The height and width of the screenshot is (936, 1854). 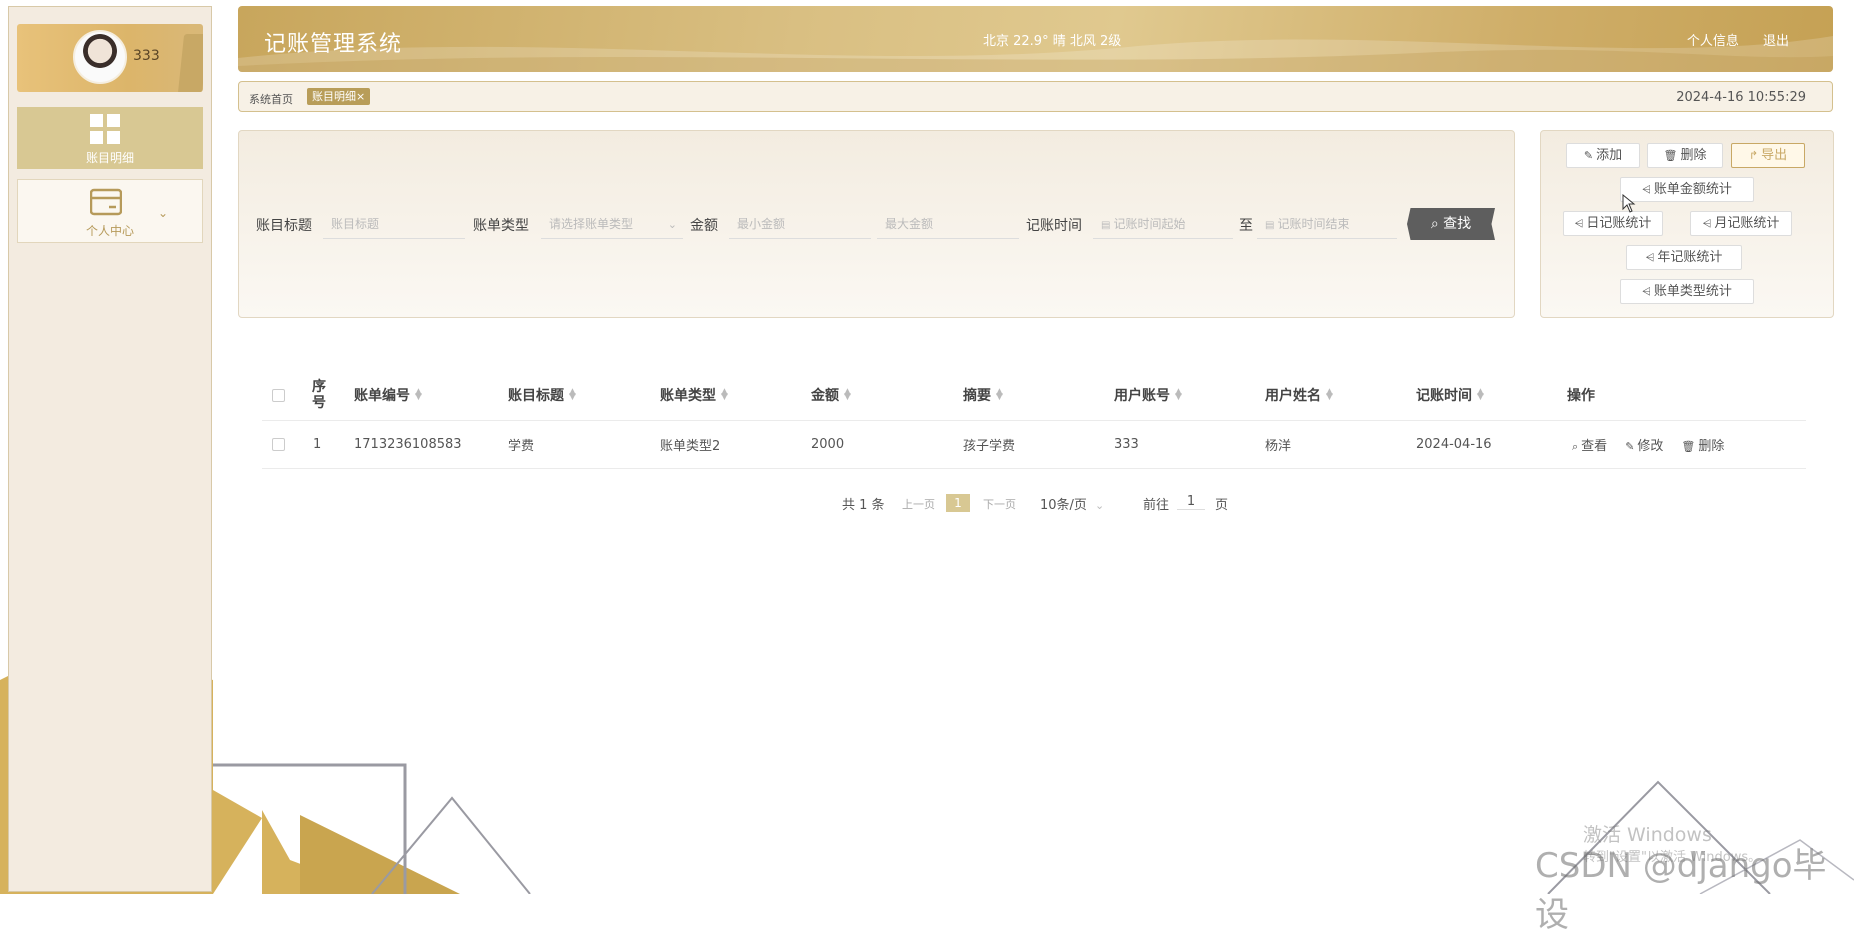 I want to click on type-select: 请选择账单类型 ⌄, so click(x=612, y=225).